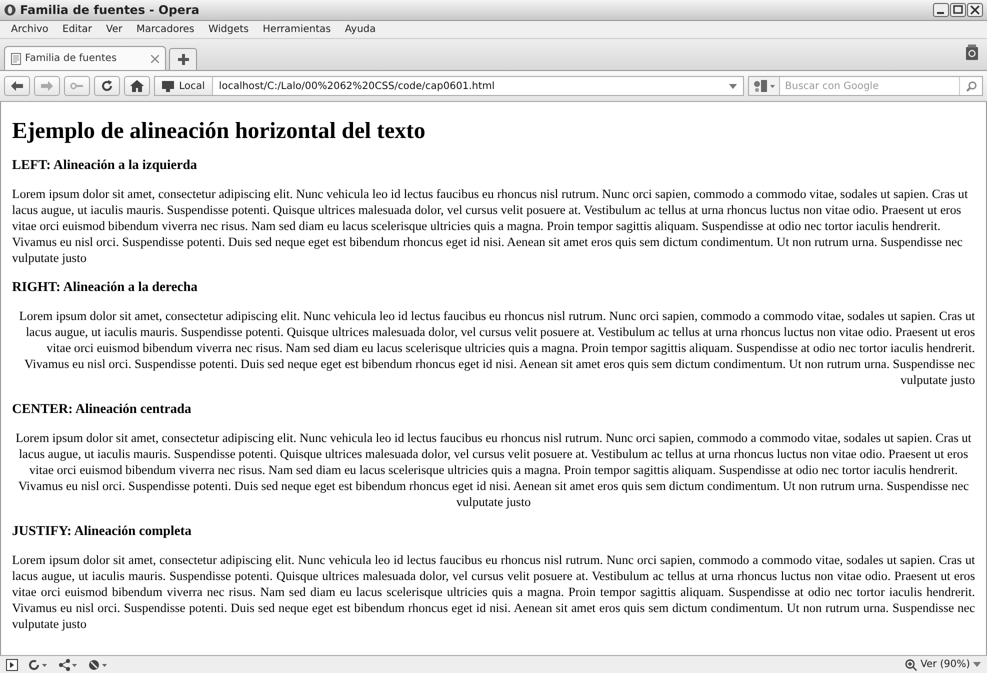  What do you see at coordinates (68, 664) in the screenshot?
I see `share-icon` at bounding box center [68, 664].